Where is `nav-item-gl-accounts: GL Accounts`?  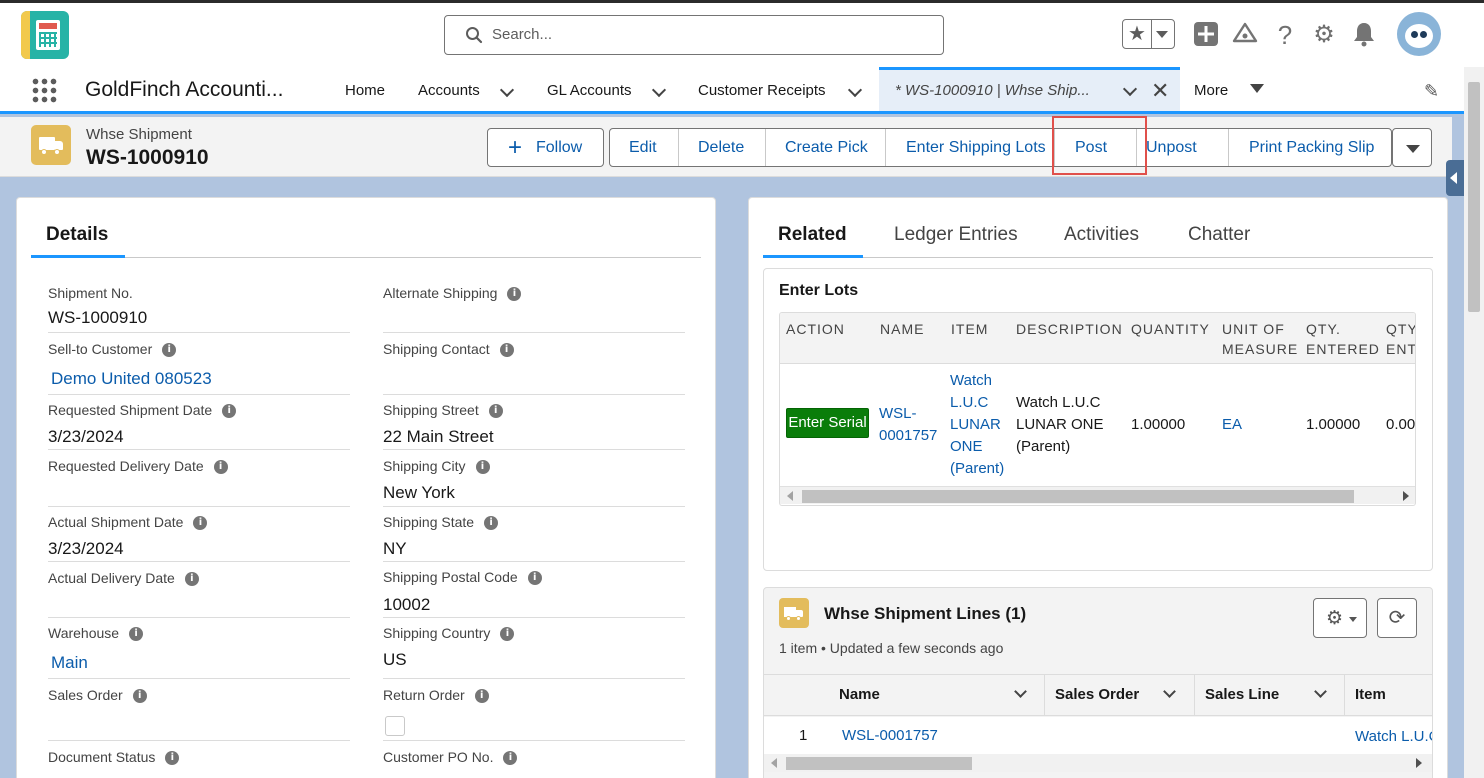 nav-item-gl-accounts: GL Accounts is located at coordinates (589, 90).